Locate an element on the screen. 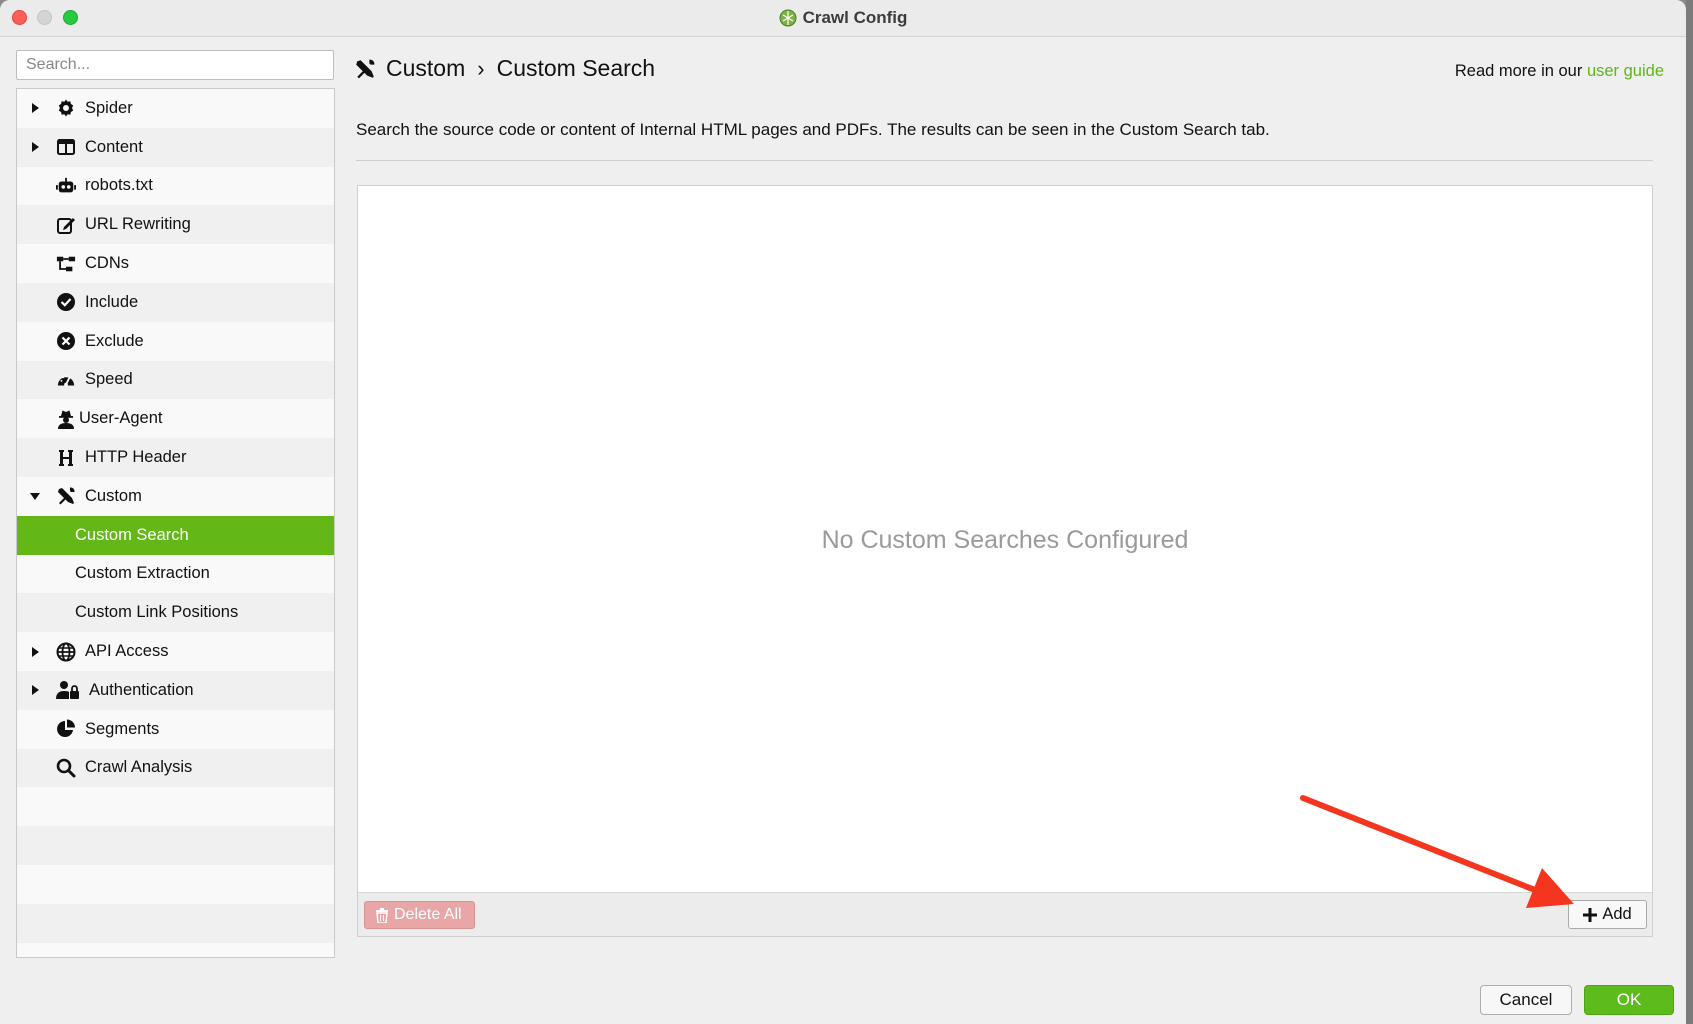 This screenshot has height=1024, width=1693. sidebar-item-label: Custom is located at coordinates (113, 495).